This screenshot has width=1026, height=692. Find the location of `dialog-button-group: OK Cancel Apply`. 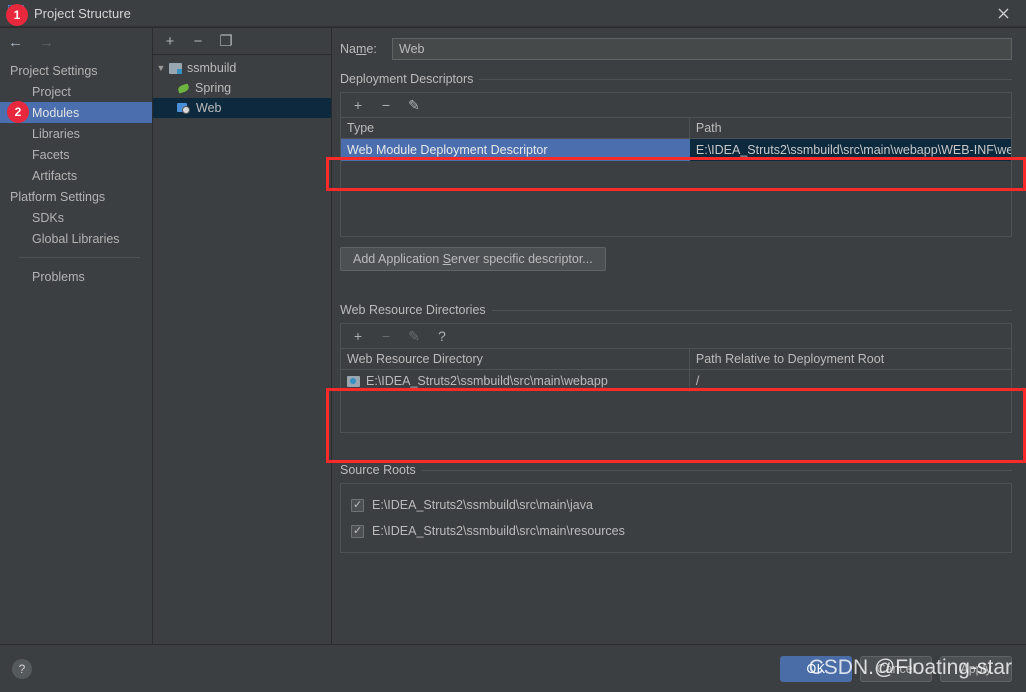

dialog-button-group: OK Cancel Apply is located at coordinates (896, 668).